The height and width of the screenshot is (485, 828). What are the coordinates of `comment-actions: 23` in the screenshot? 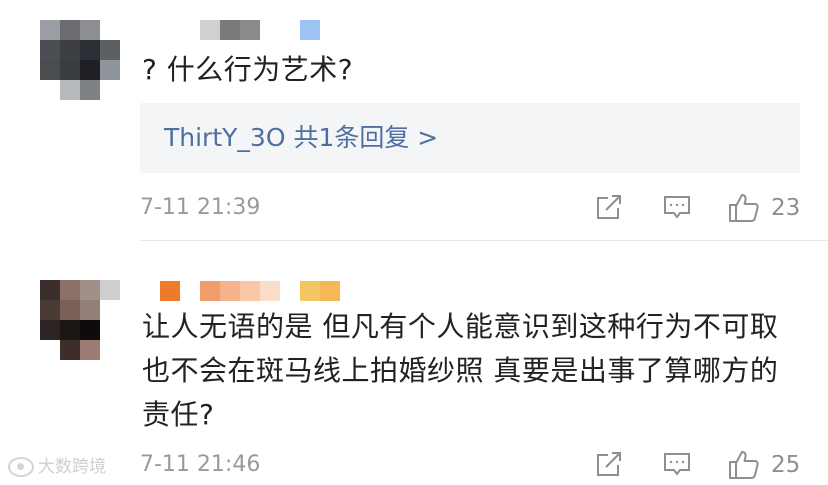 It's located at (700, 208).